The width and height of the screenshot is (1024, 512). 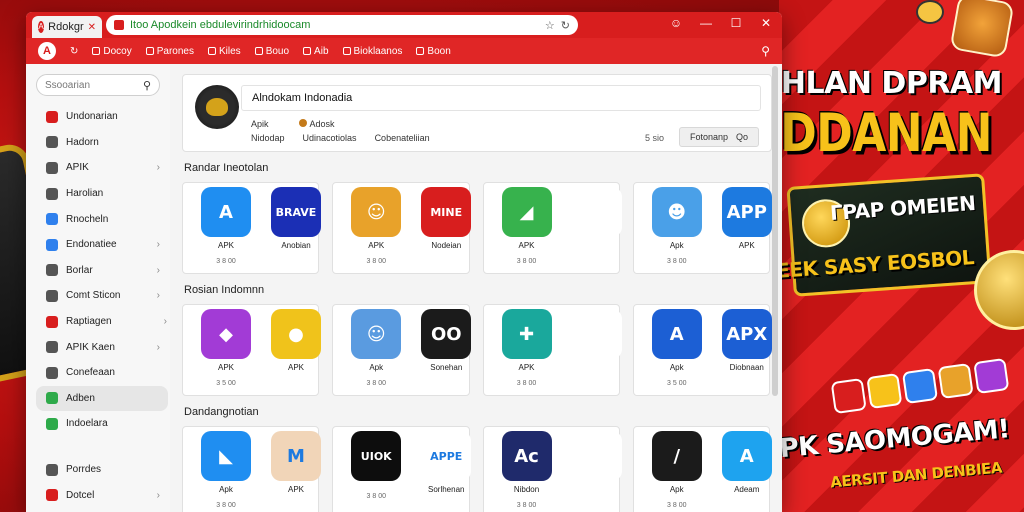 I want to click on app-tile: OO Sonehan, so click(x=446, y=351).